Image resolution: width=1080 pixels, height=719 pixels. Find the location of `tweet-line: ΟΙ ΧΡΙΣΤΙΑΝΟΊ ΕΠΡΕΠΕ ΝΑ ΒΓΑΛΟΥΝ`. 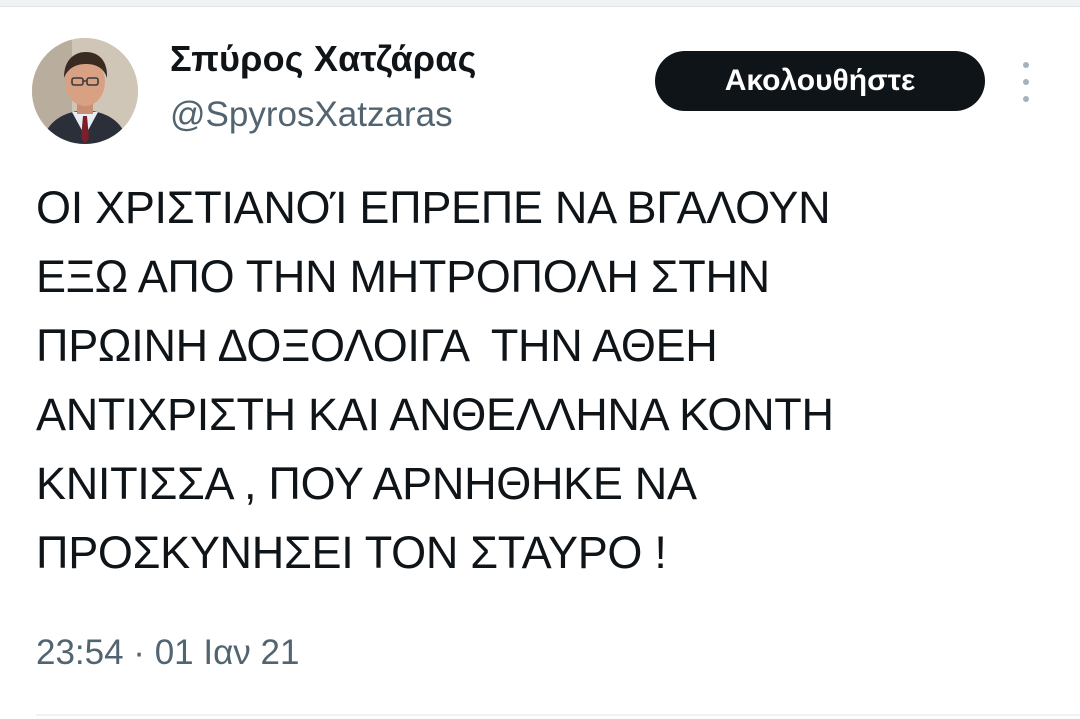

tweet-line: ΟΙ ΧΡΙΣΤΙΑΝΟΊ ΕΠΡΕΠΕ ΝΑ ΒΓΑΛΟΥΝ is located at coordinates (433, 207).